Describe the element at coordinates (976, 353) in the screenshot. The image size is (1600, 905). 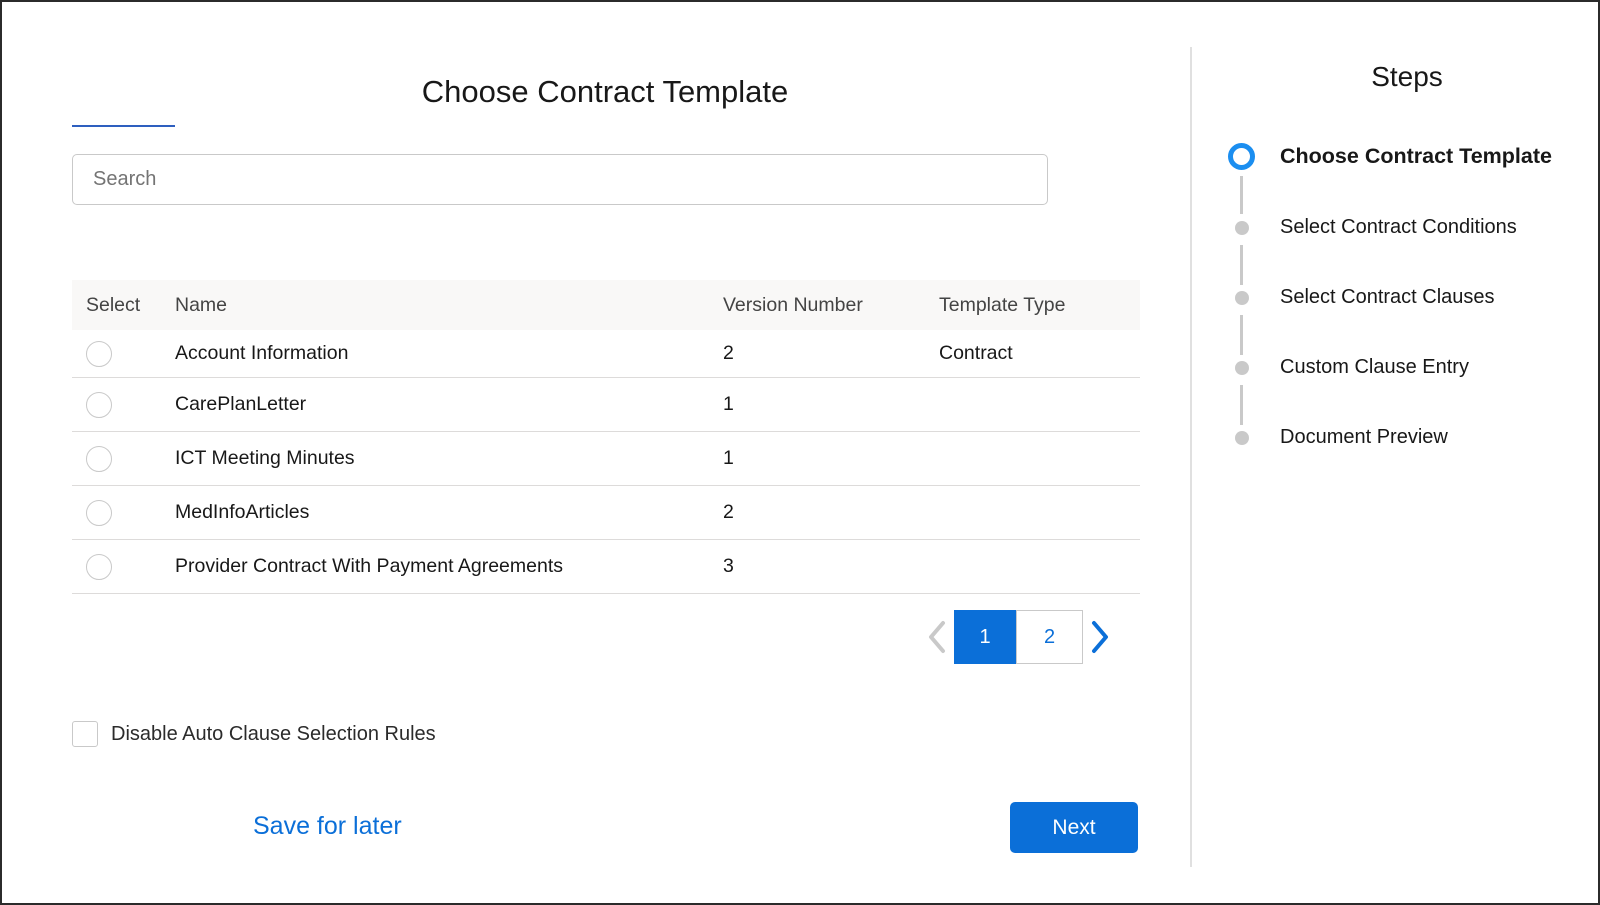
I see `template-type: Contract` at that location.